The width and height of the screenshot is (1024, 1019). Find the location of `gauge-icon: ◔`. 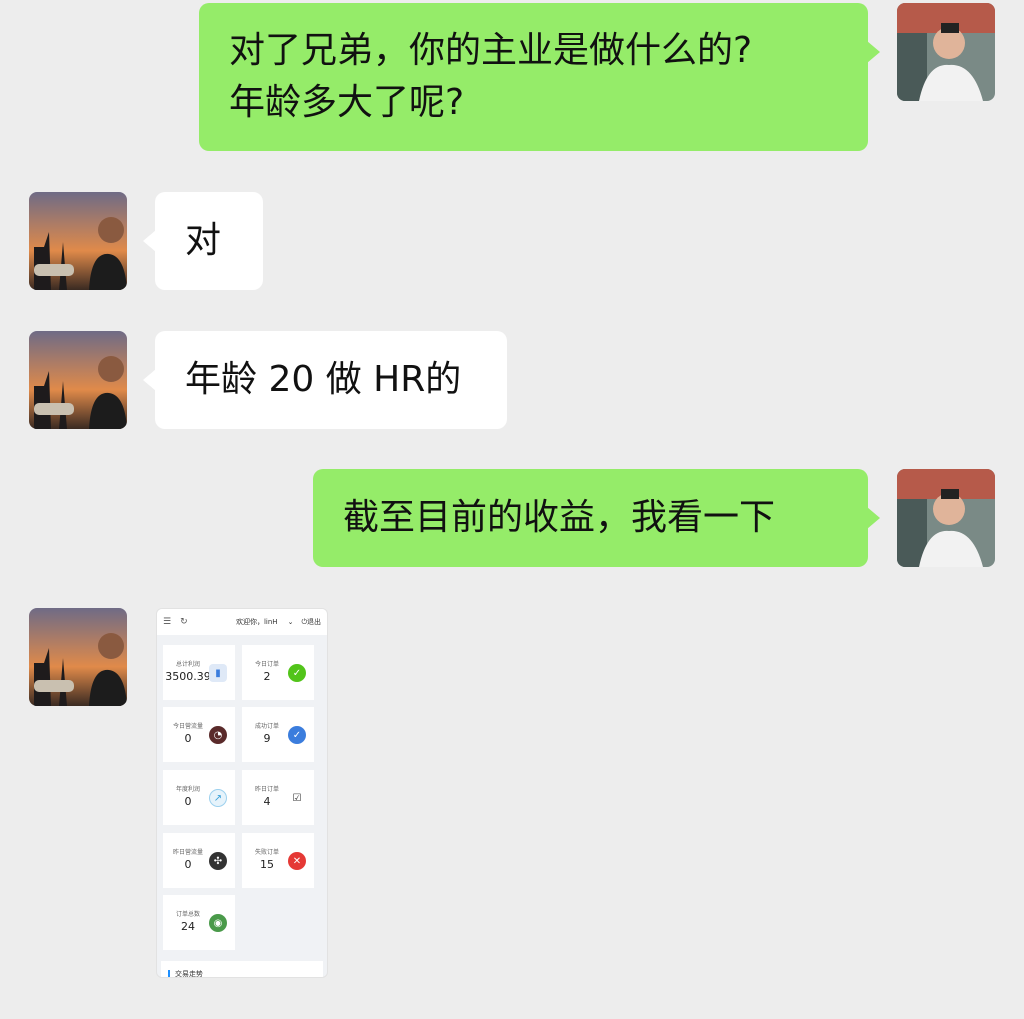

gauge-icon: ◔ is located at coordinates (218, 735).